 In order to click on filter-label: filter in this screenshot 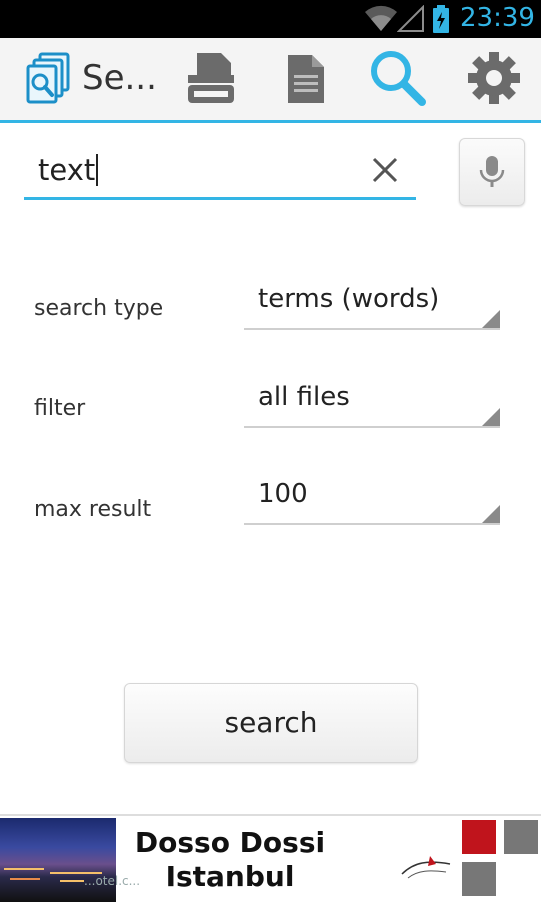, I will do `click(60, 408)`.